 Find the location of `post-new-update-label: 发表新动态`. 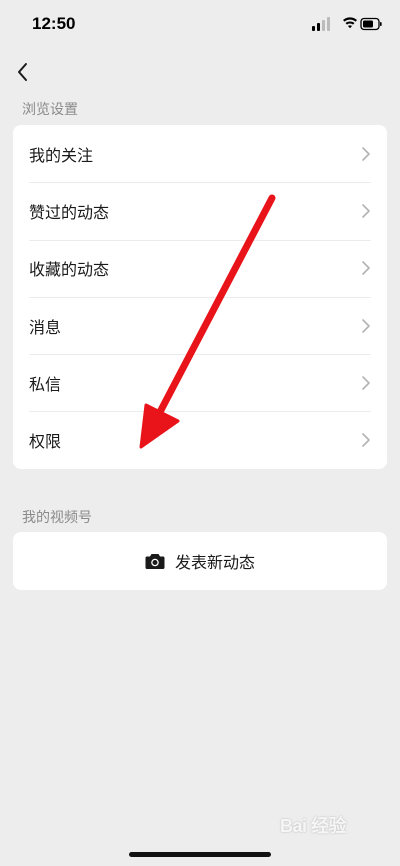

post-new-update-label: 发表新动态 is located at coordinates (214, 562).